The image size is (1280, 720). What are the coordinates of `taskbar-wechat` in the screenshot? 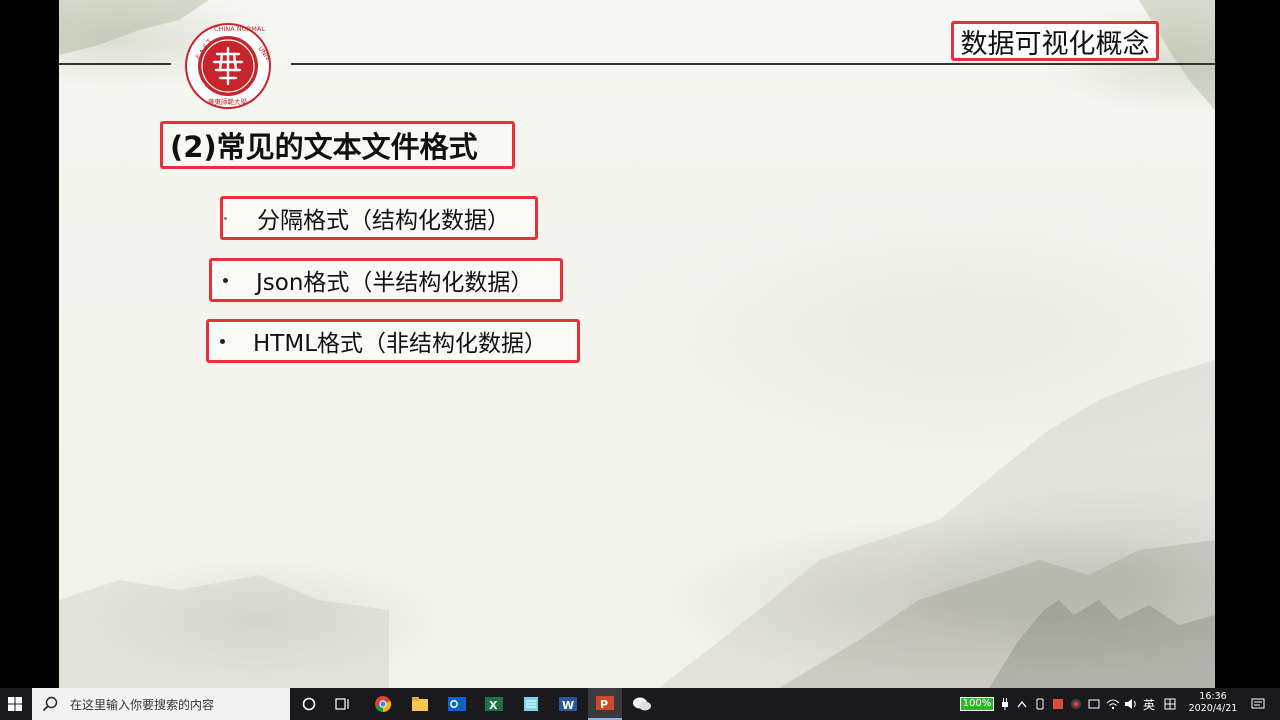 It's located at (642, 704).